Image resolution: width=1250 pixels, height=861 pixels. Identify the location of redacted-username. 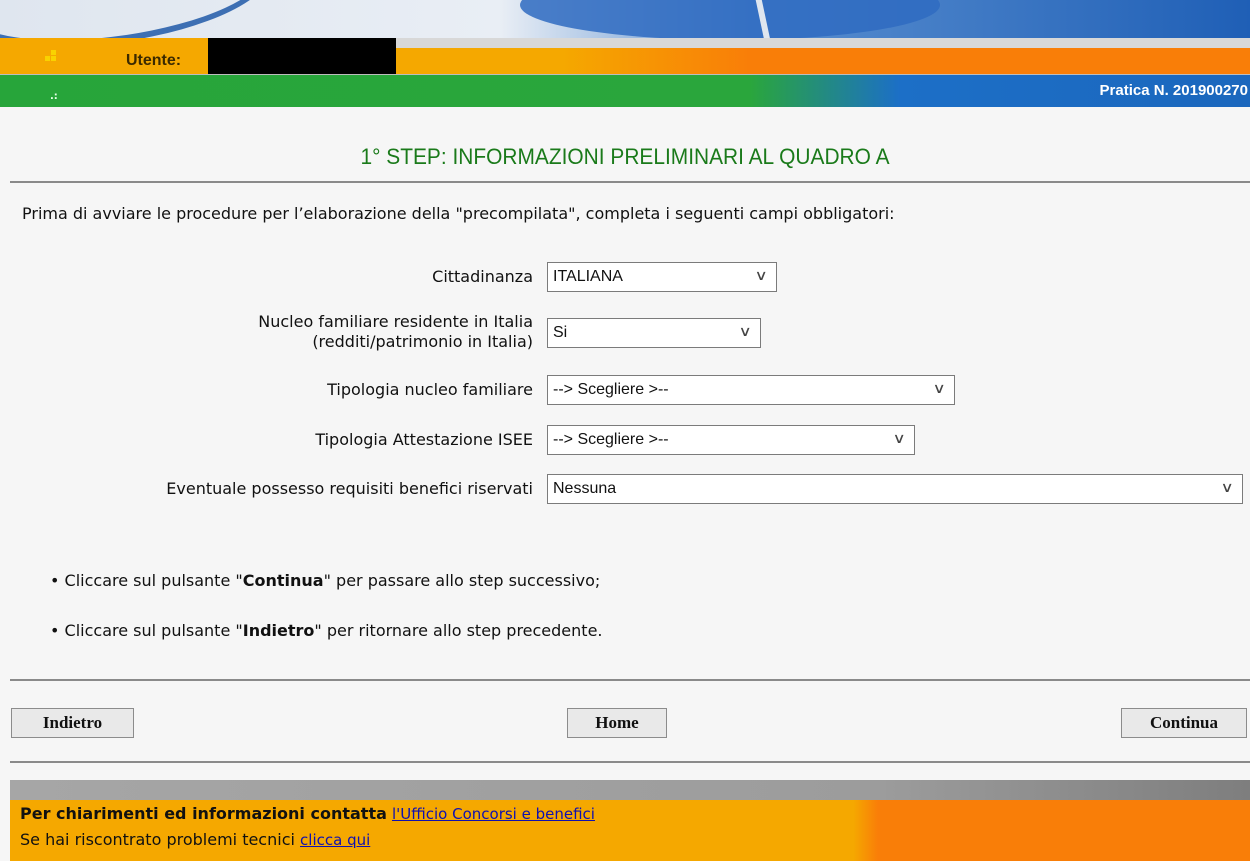
(302, 57).